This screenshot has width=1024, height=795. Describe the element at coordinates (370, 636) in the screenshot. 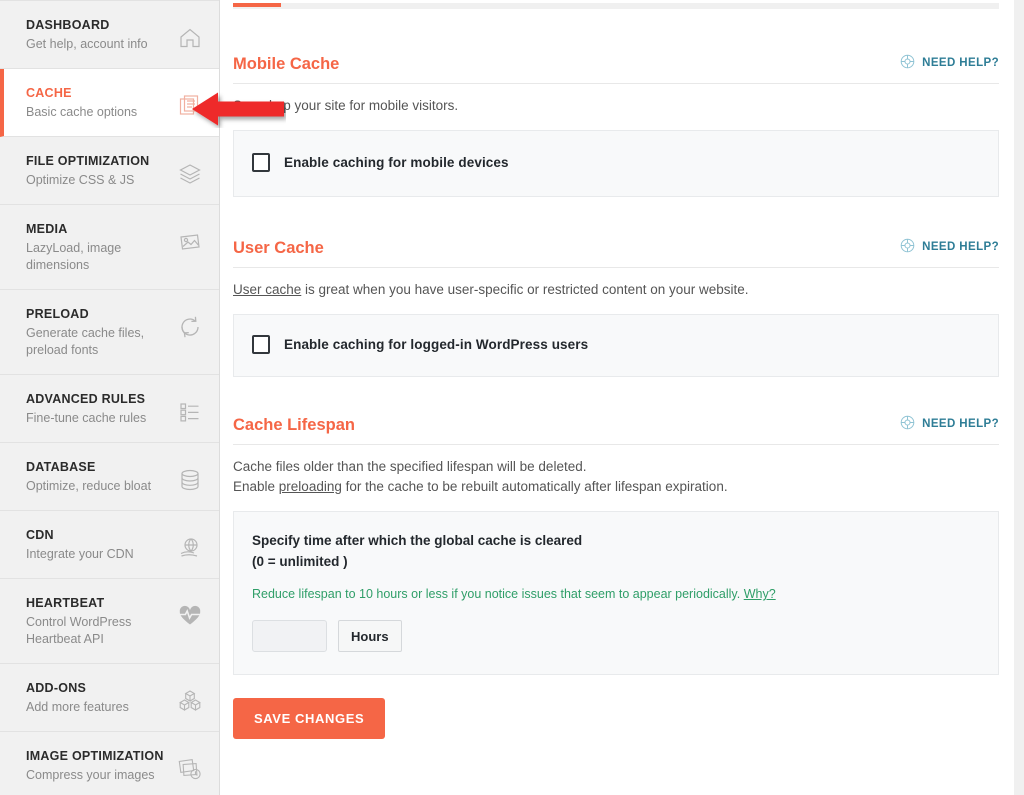

I see `lifespan-unit-hours-button: Hours` at that location.